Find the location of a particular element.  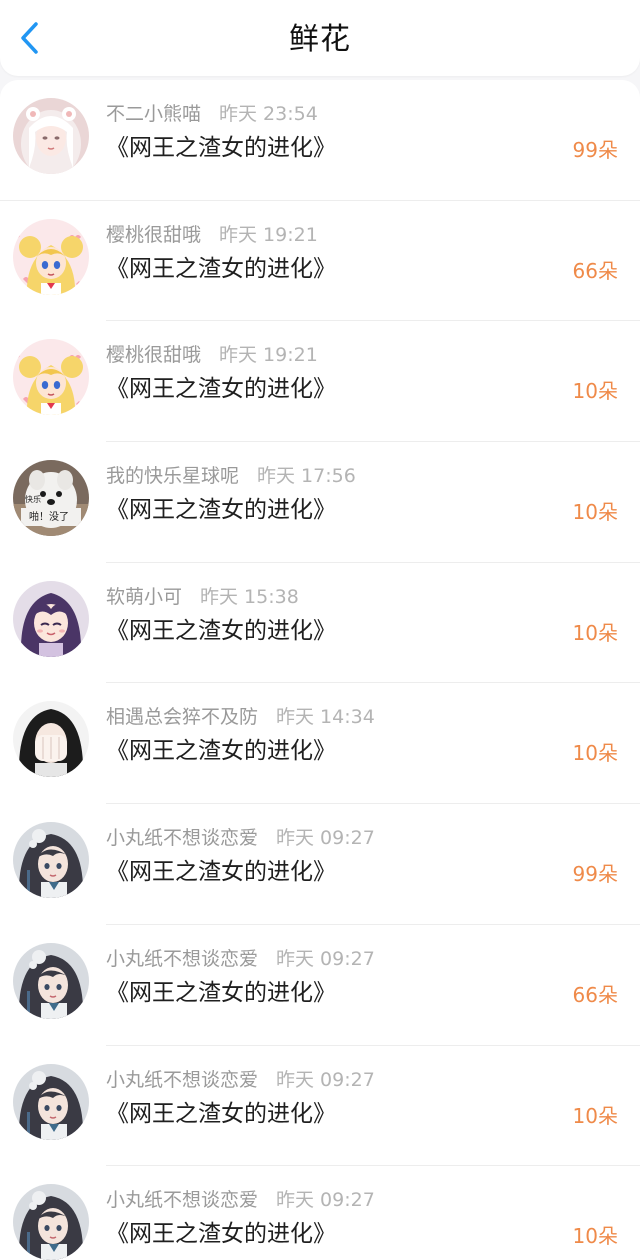

gift-meta: 我的快乐星球呢 昨天 17:56 is located at coordinates (231, 476).